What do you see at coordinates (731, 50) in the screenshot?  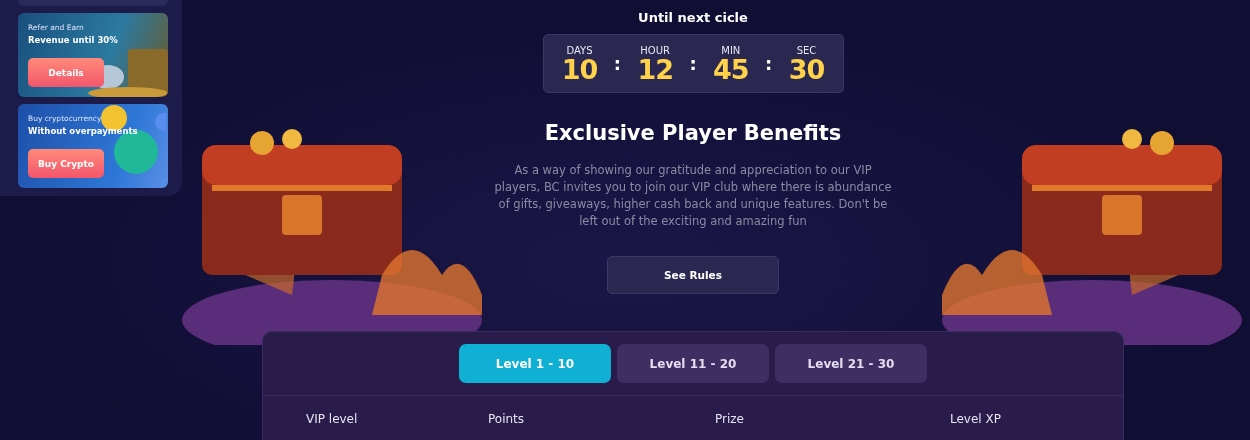 I see `time-unit-label: MIN` at bounding box center [731, 50].